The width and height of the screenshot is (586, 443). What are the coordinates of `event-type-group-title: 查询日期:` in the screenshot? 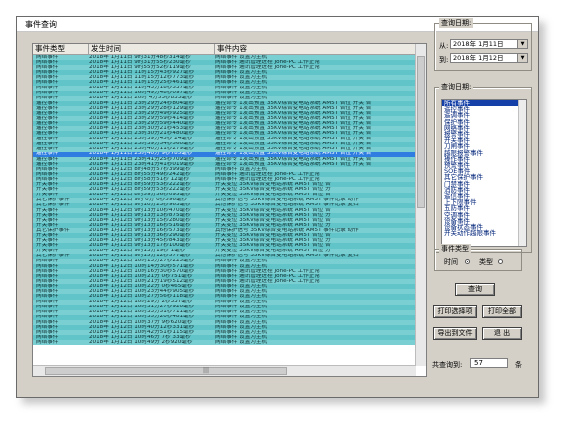 It's located at (456, 87).